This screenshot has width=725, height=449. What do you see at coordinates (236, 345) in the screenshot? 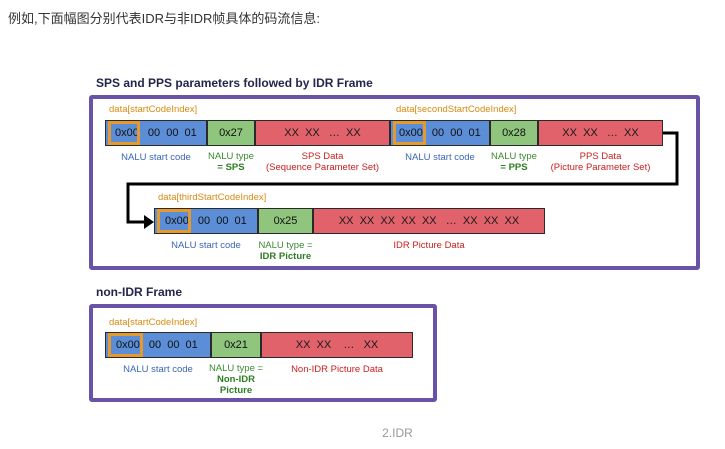
I see `non-idr-nalu-type-cell: 0x21` at bounding box center [236, 345].